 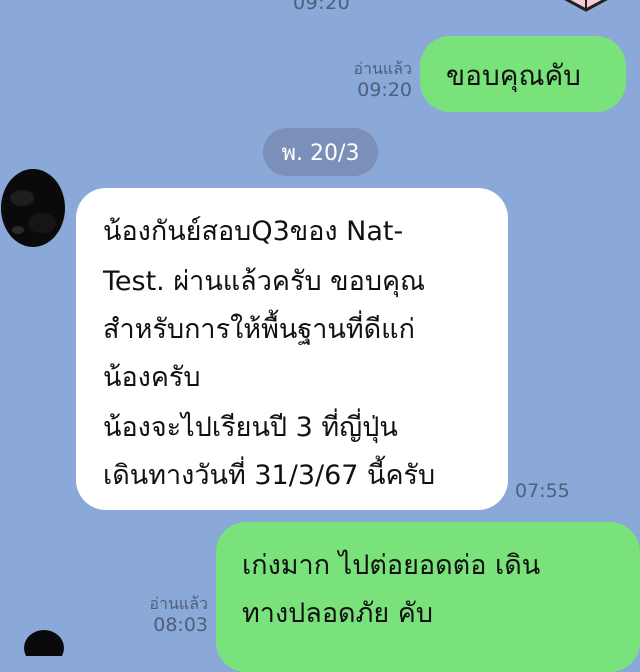 I want to click on message-text-line: เก่งมาก ไปต่อยอดต่อ เดิน, so click(x=391, y=565).